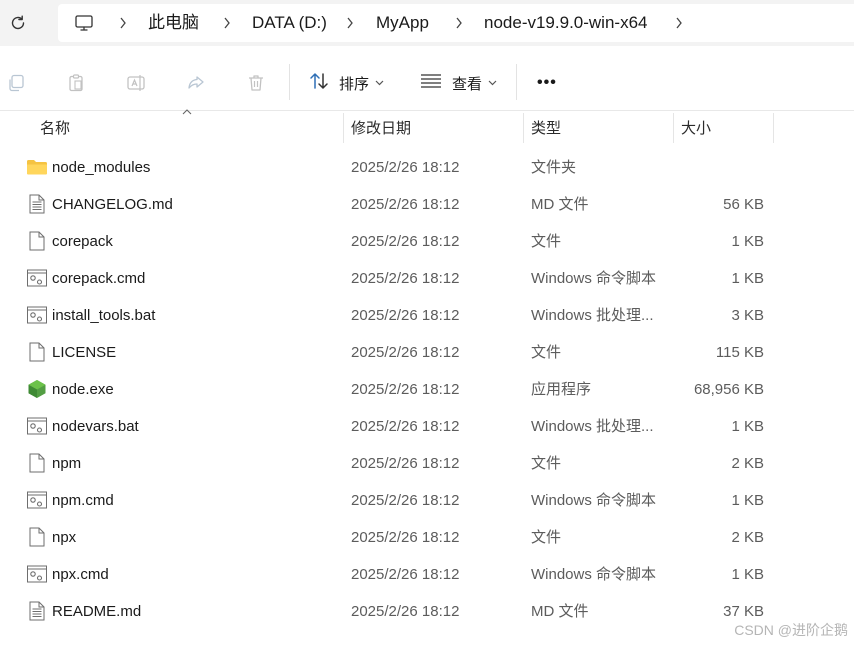  I want to click on file-name: CHANGELOG.md, so click(112, 204).